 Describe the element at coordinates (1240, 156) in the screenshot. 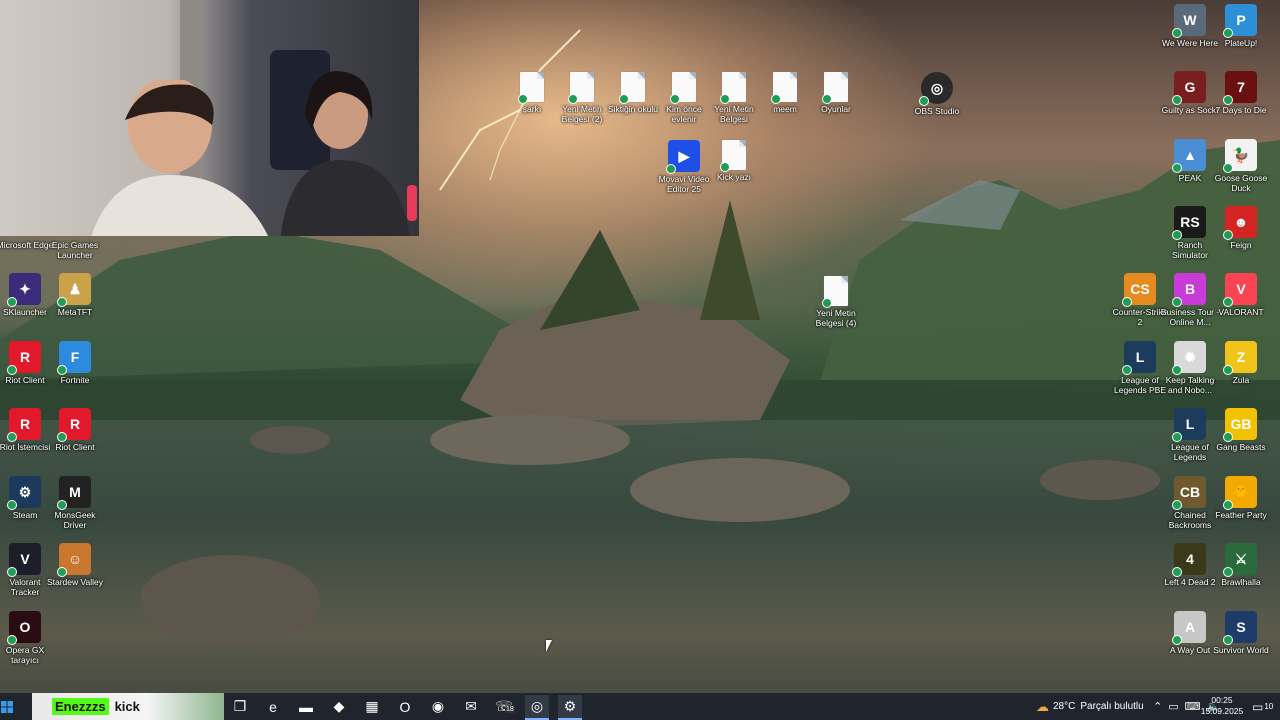

I see `goose-goose-duck-icon: 🦆` at that location.